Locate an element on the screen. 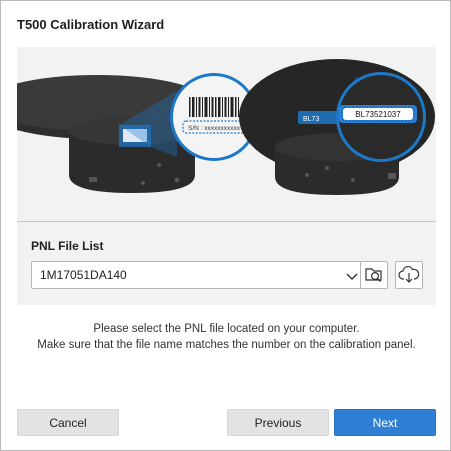 This screenshot has width=451, height=451. download-file-button is located at coordinates (409, 275).